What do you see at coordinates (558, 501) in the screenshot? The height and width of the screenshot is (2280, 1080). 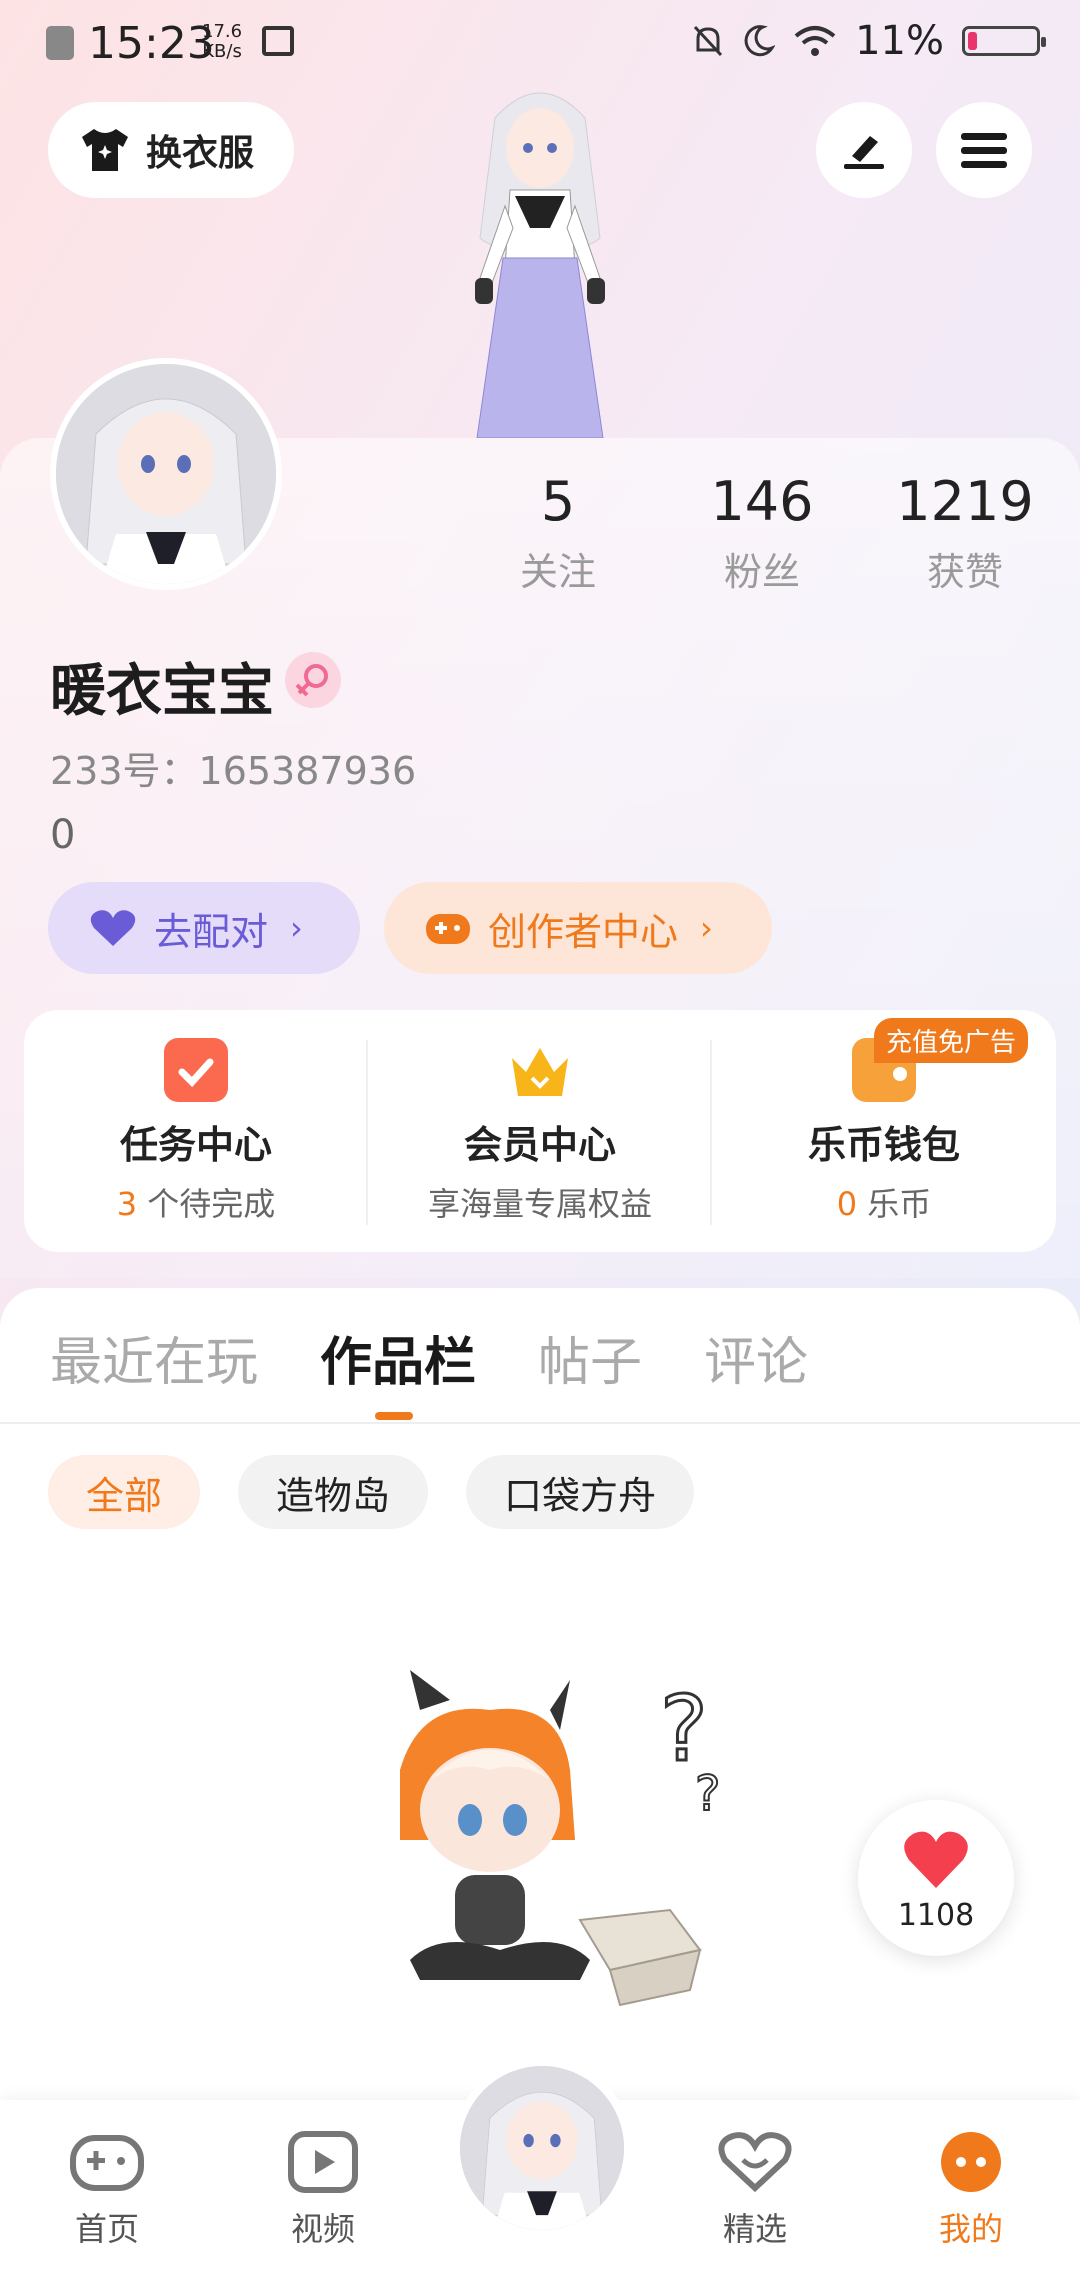 I see `following-count: 5` at bounding box center [558, 501].